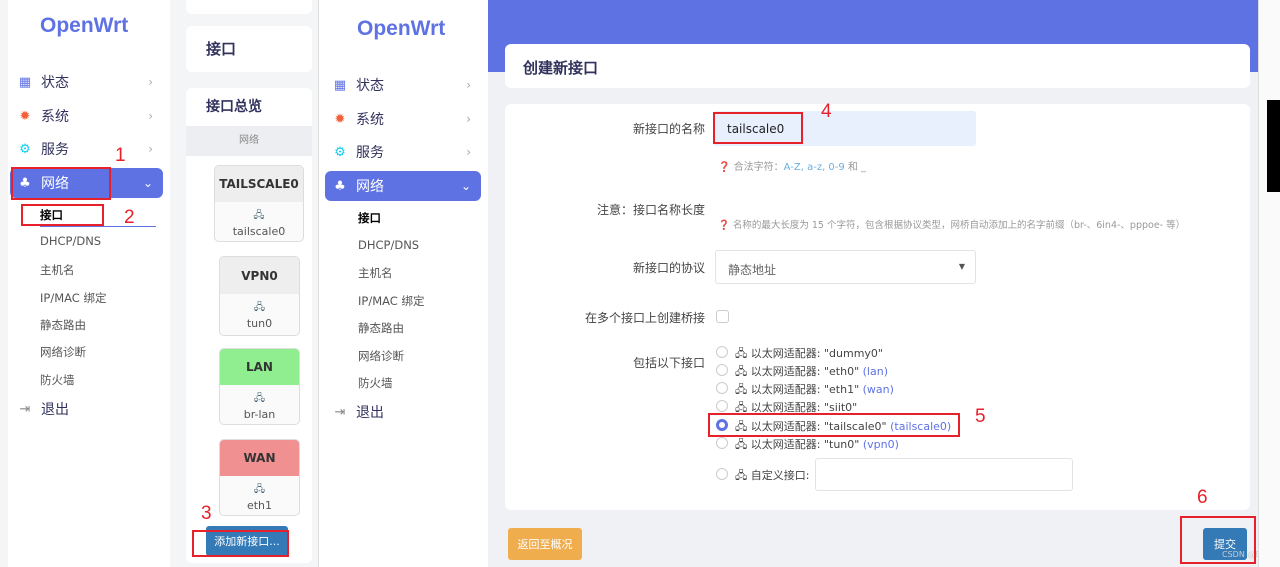 The height and width of the screenshot is (567, 1280). What do you see at coordinates (259, 386) in the screenshot?
I see `interface-card: LAN 🖧 br-lan` at bounding box center [259, 386].